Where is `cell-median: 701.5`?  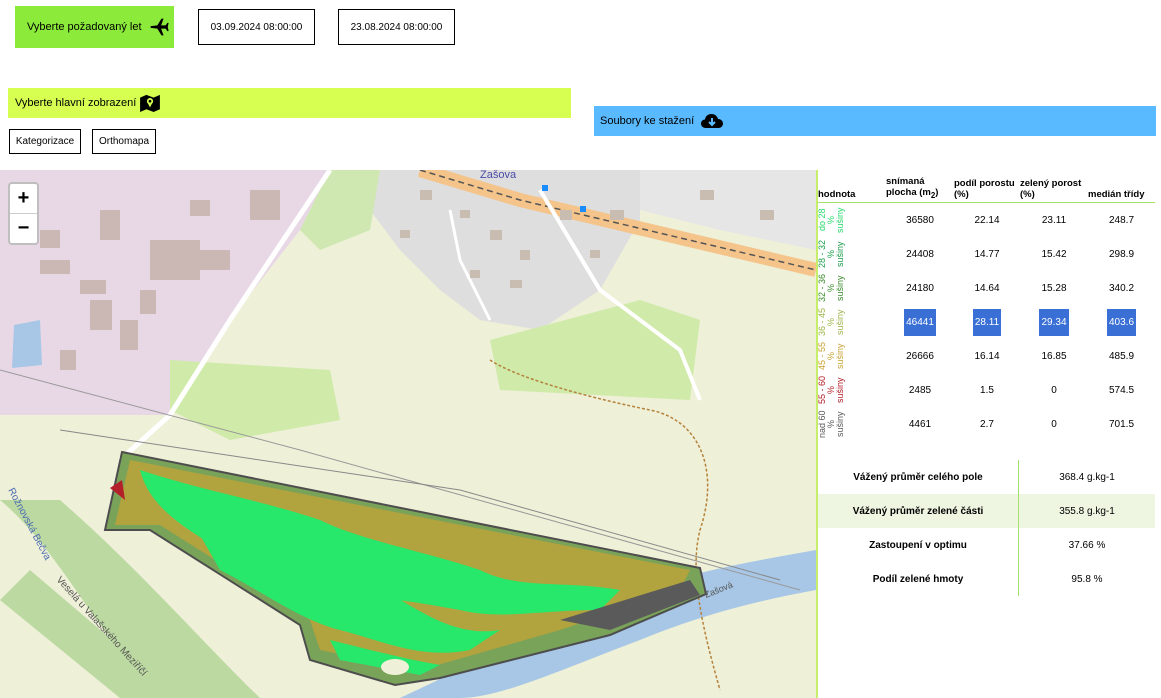
cell-median: 701.5 is located at coordinates (1121, 424).